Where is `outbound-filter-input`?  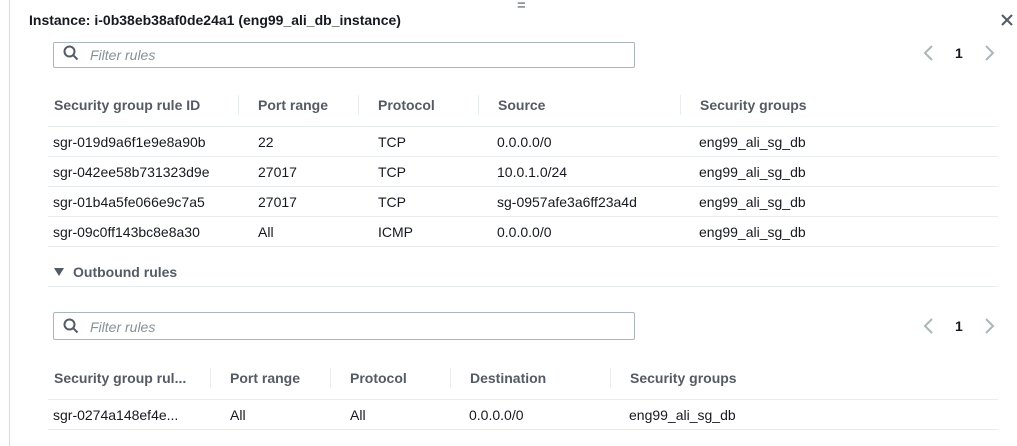 outbound-filter-input is located at coordinates (350, 327).